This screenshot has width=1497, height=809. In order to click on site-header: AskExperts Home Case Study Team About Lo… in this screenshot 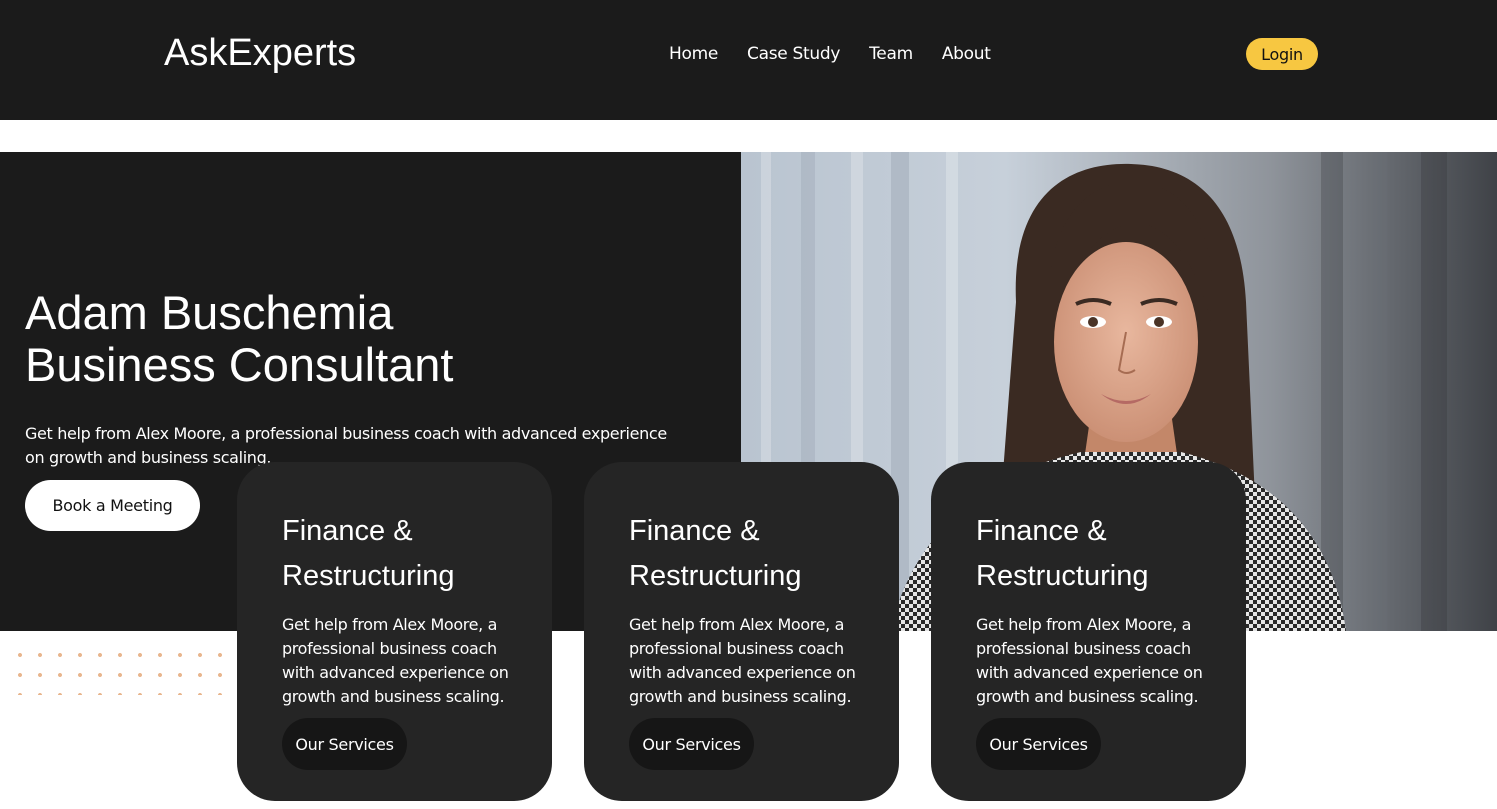, I will do `click(748, 60)`.